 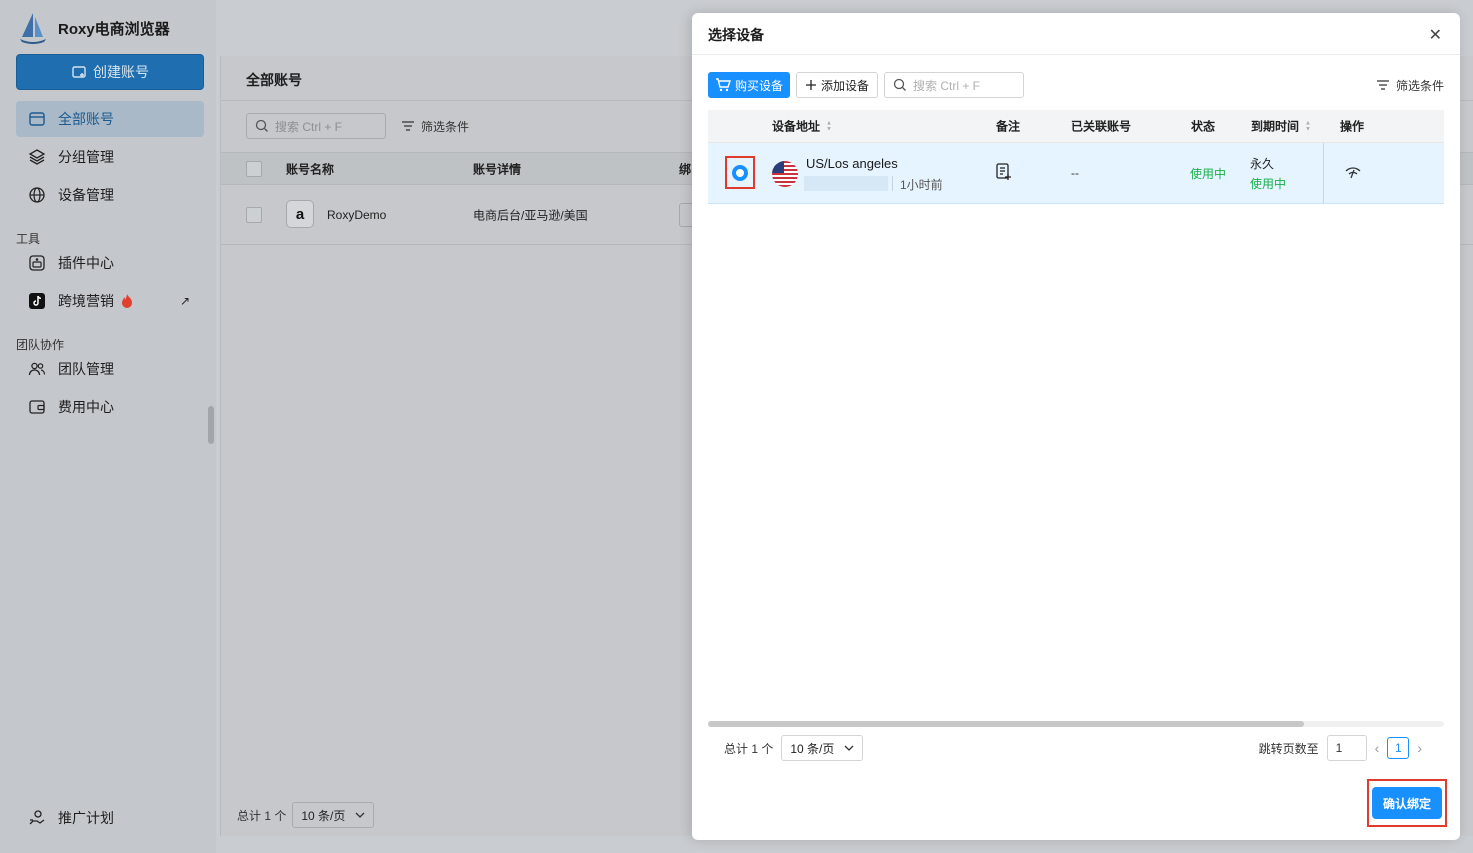 I want to click on us-flag-icon, so click(x=785, y=174).